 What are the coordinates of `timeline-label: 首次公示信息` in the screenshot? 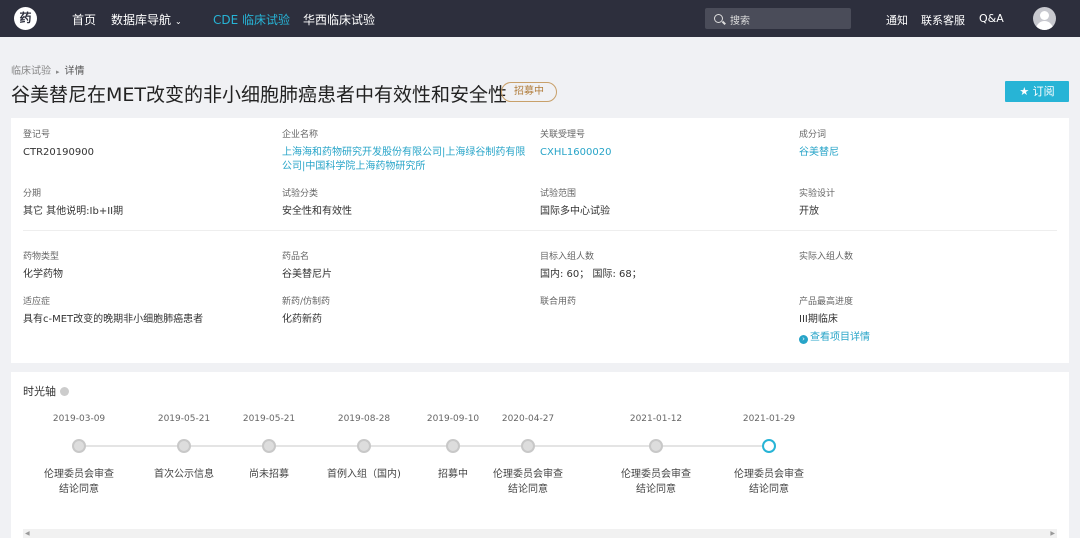 It's located at (184, 474).